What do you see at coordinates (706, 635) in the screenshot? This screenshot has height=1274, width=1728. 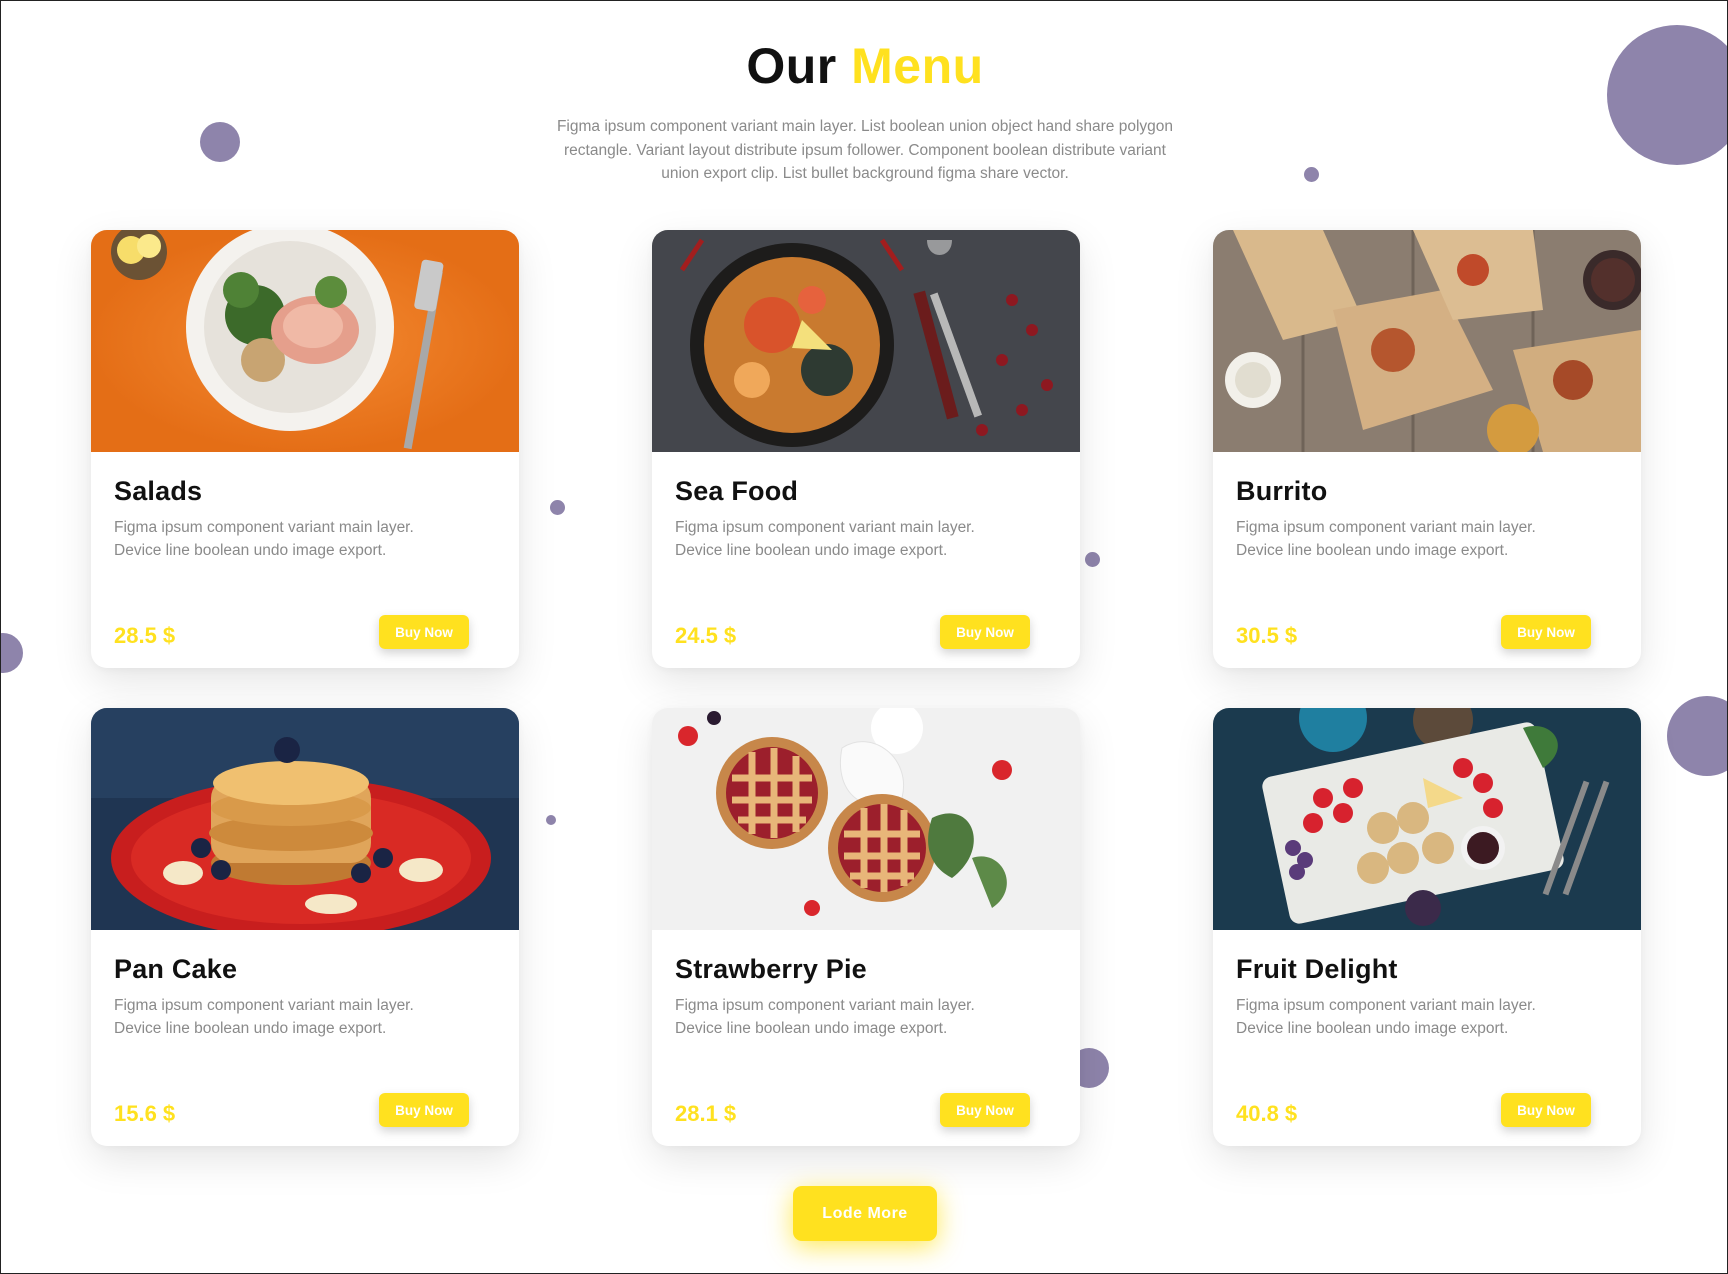 I see `card-price: 24.5 $` at bounding box center [706, 635].